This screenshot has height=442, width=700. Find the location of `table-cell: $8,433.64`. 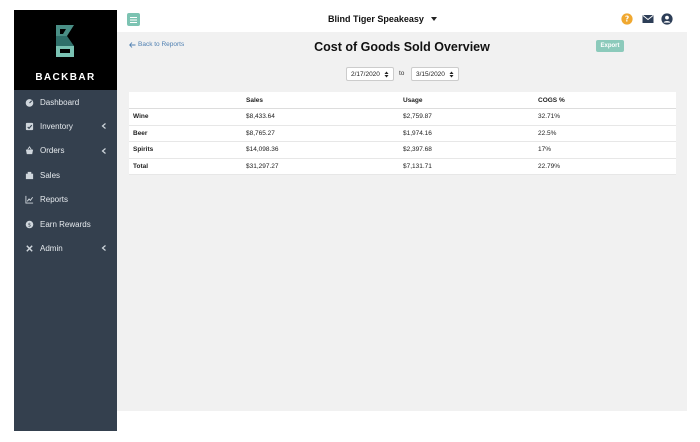

table-cell: $8,433.64 is located at coordinates (320, 117).